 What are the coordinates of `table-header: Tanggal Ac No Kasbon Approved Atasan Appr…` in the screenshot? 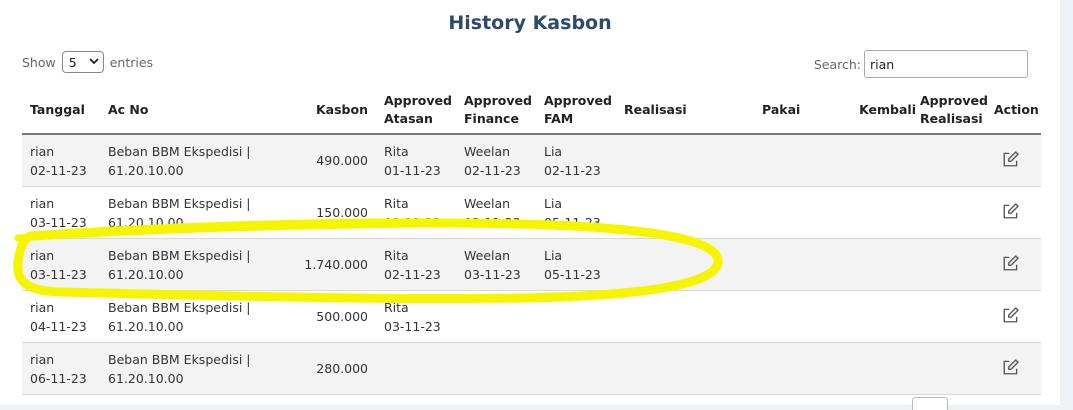 It's located at (531, 110).